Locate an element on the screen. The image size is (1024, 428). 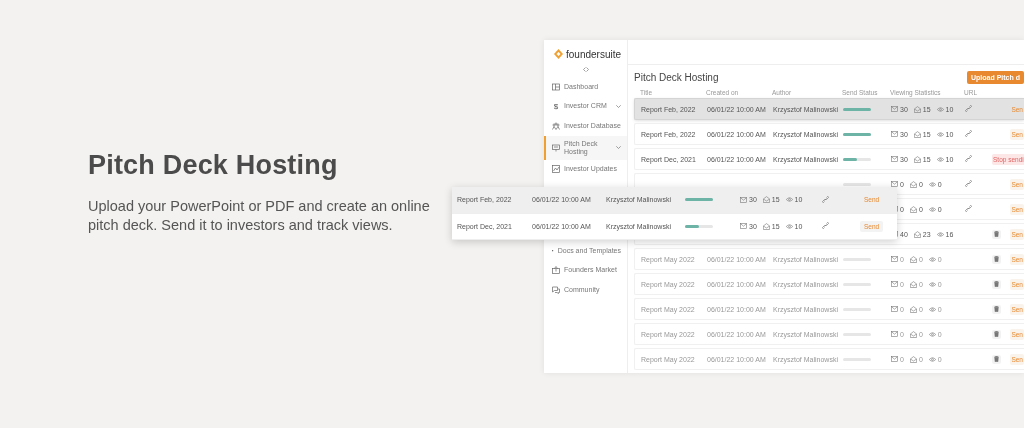
page-title: Pitch Deck Hosting is located at coordinates (676, 77).